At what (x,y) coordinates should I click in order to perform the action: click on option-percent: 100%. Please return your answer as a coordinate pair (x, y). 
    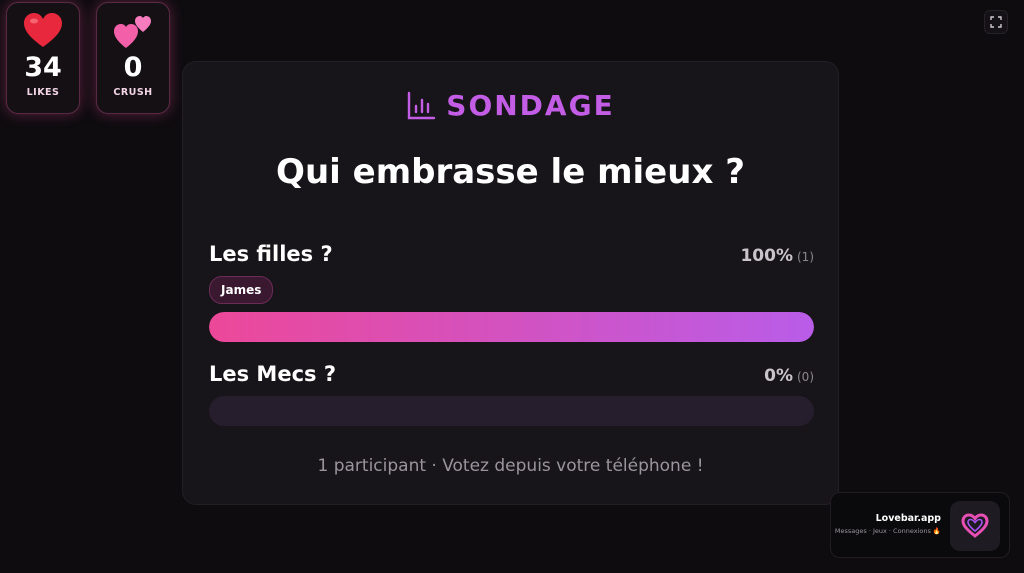
    Looking at the image, I should click on (766, 256).